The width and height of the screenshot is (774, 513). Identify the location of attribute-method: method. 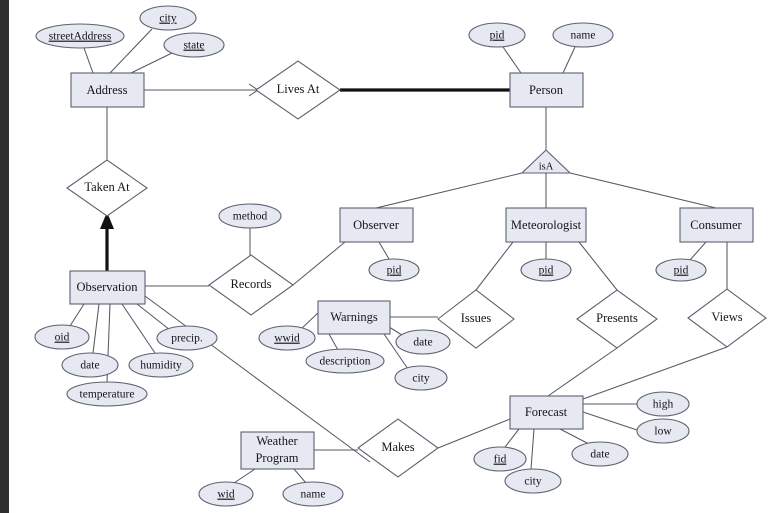
(250, 216).